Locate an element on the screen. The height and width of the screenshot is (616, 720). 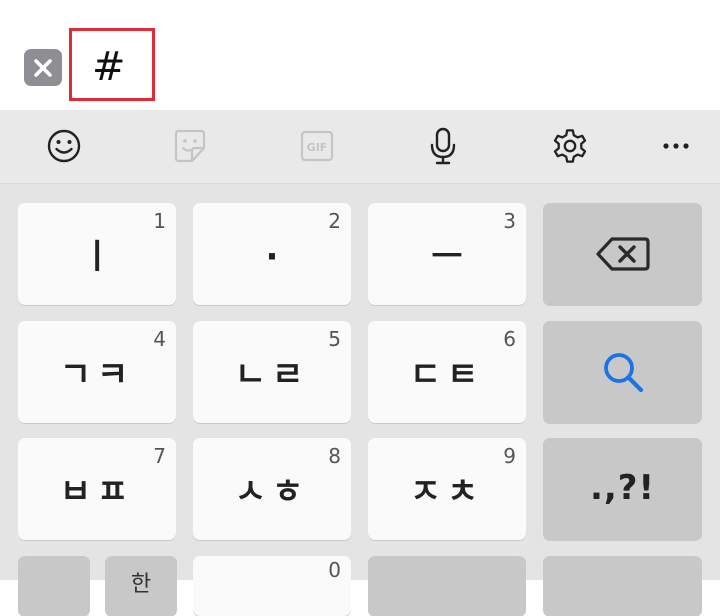
close-icon is located at coordinates (43, 68).